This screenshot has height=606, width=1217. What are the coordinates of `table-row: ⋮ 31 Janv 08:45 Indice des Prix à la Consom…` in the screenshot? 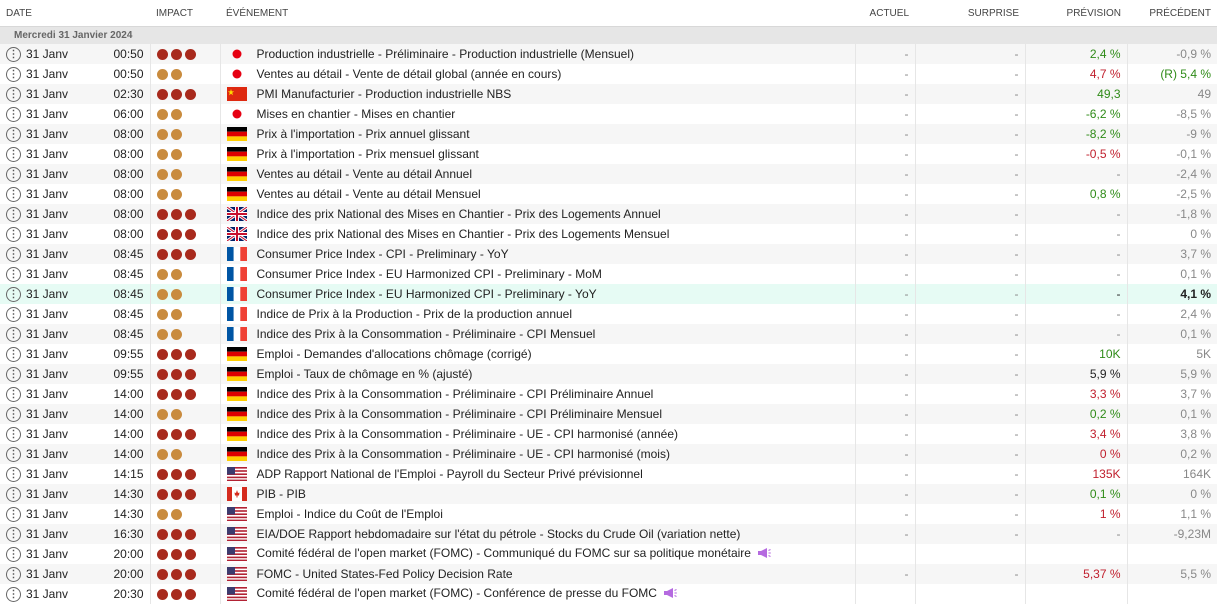 It's located at (608, 334).